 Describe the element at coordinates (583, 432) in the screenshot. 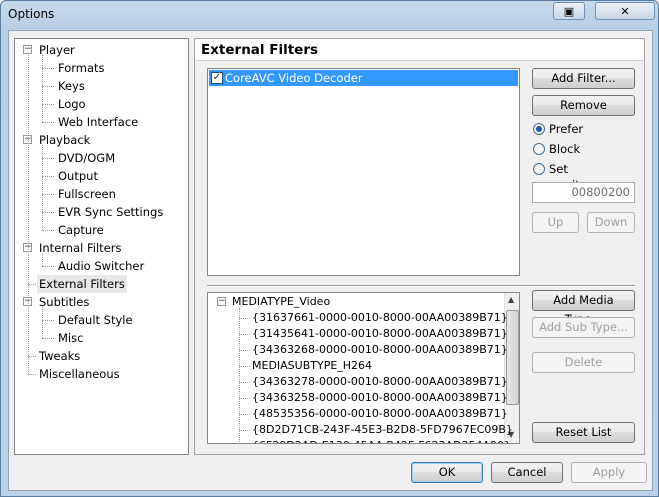

I see `reset-list-button: Reset List` at that location.